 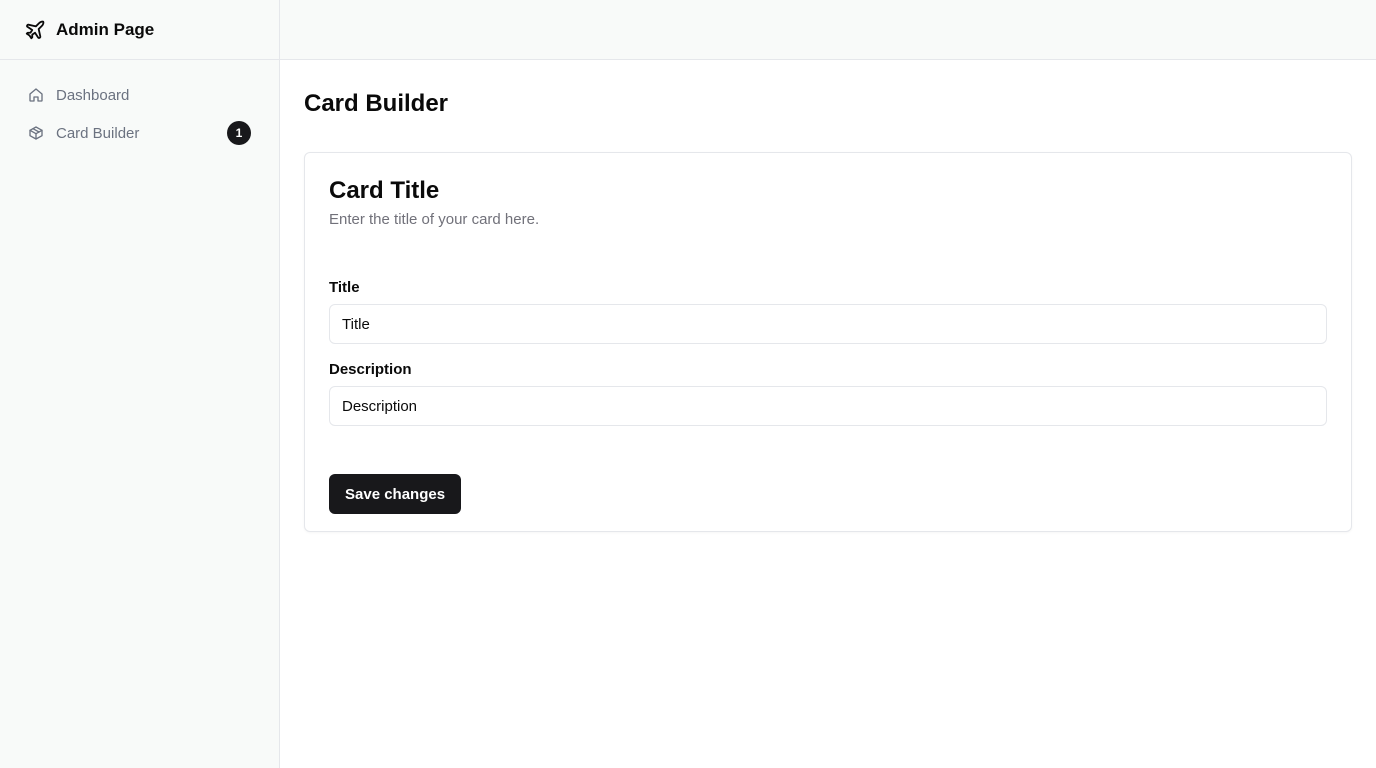 What do you see at coordinates (35, 30) in the screenshot?
I see `plane-icon` at bounding box center [35, 30].